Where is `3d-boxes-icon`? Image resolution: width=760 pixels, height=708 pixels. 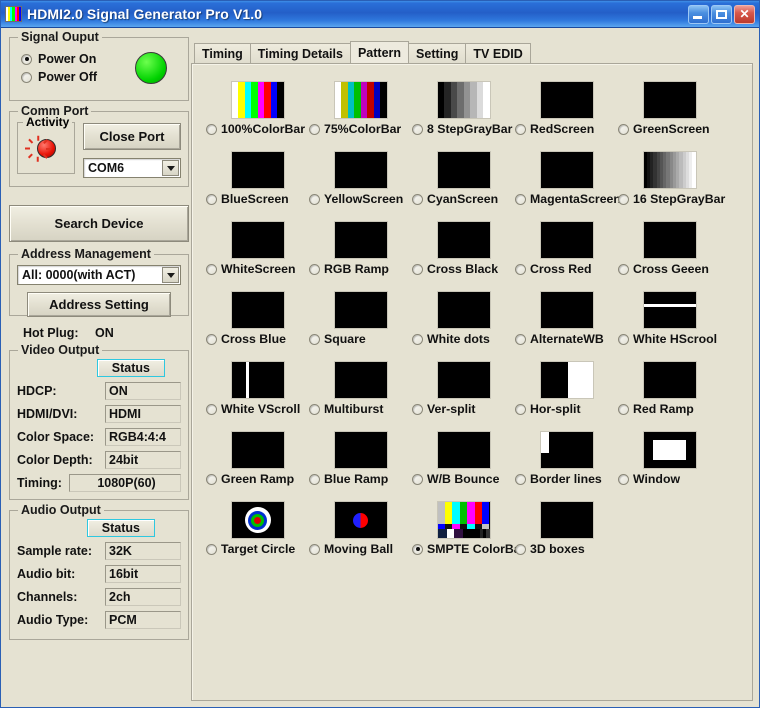 3d-boxes-icon is located at coordinates (566, 520).